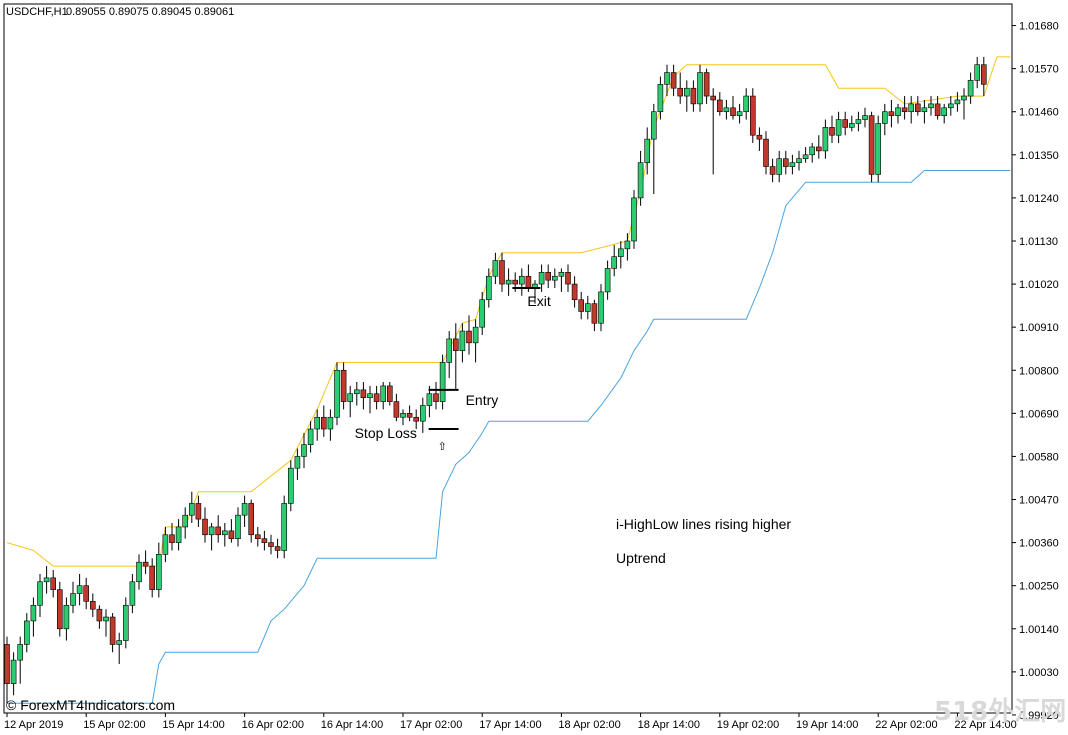 The width and height of the screenshot is (1068, 735). What do you see at coordinates (1039, 27) in the screenshot?
I see `y-tick-label: 1.01680` at bounding box center [1039, 27].